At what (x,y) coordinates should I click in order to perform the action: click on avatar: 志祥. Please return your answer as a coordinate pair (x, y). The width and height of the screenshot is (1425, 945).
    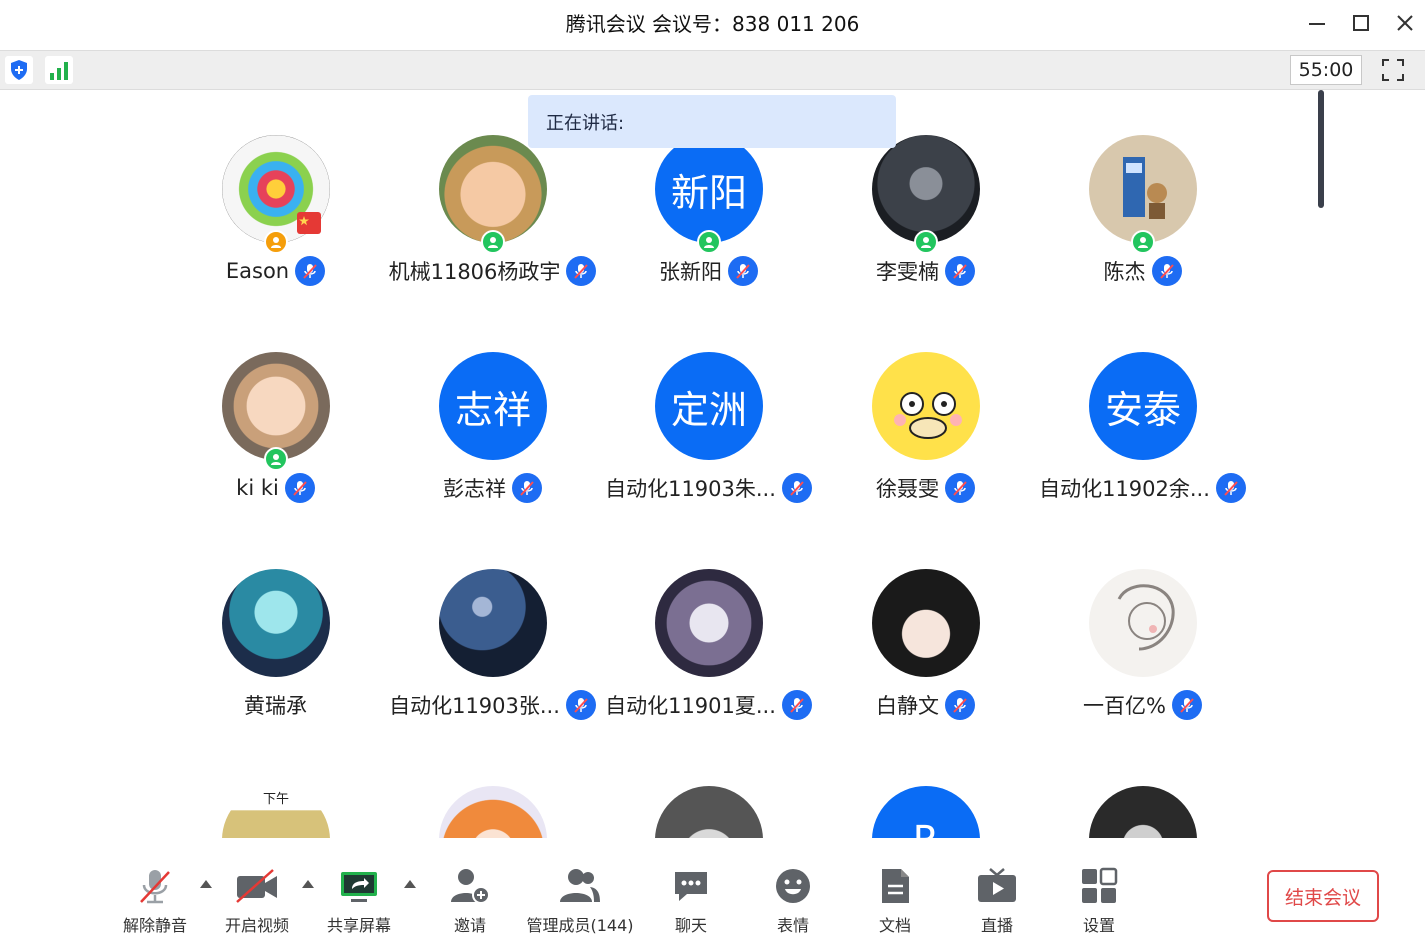
    Looking at the image, I should click on (493, 406).